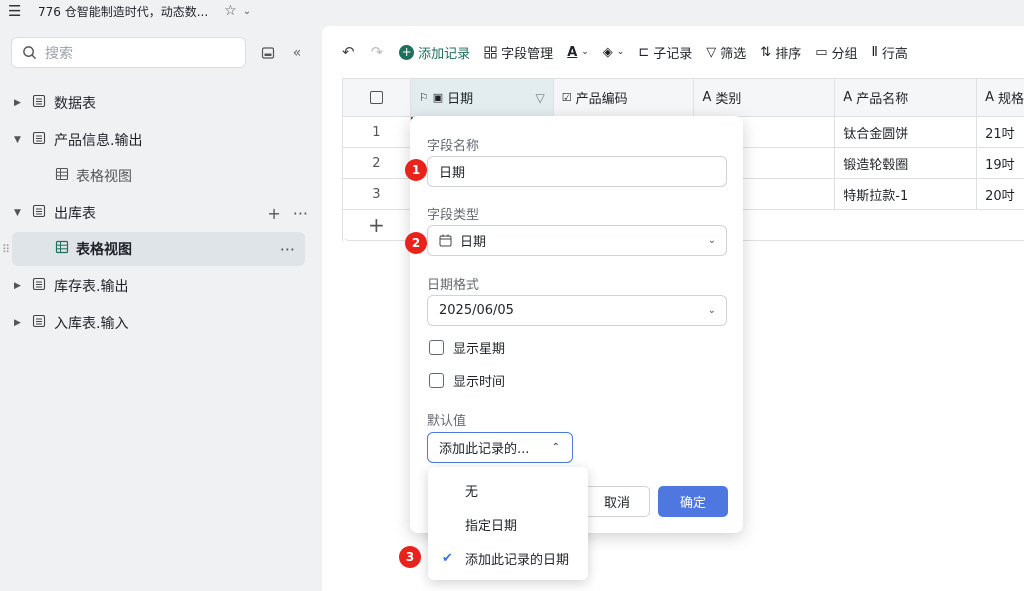  Describe the element at coordinates (436, 347) in the screenshot. I see `show-weekday-checkbox` at that location.